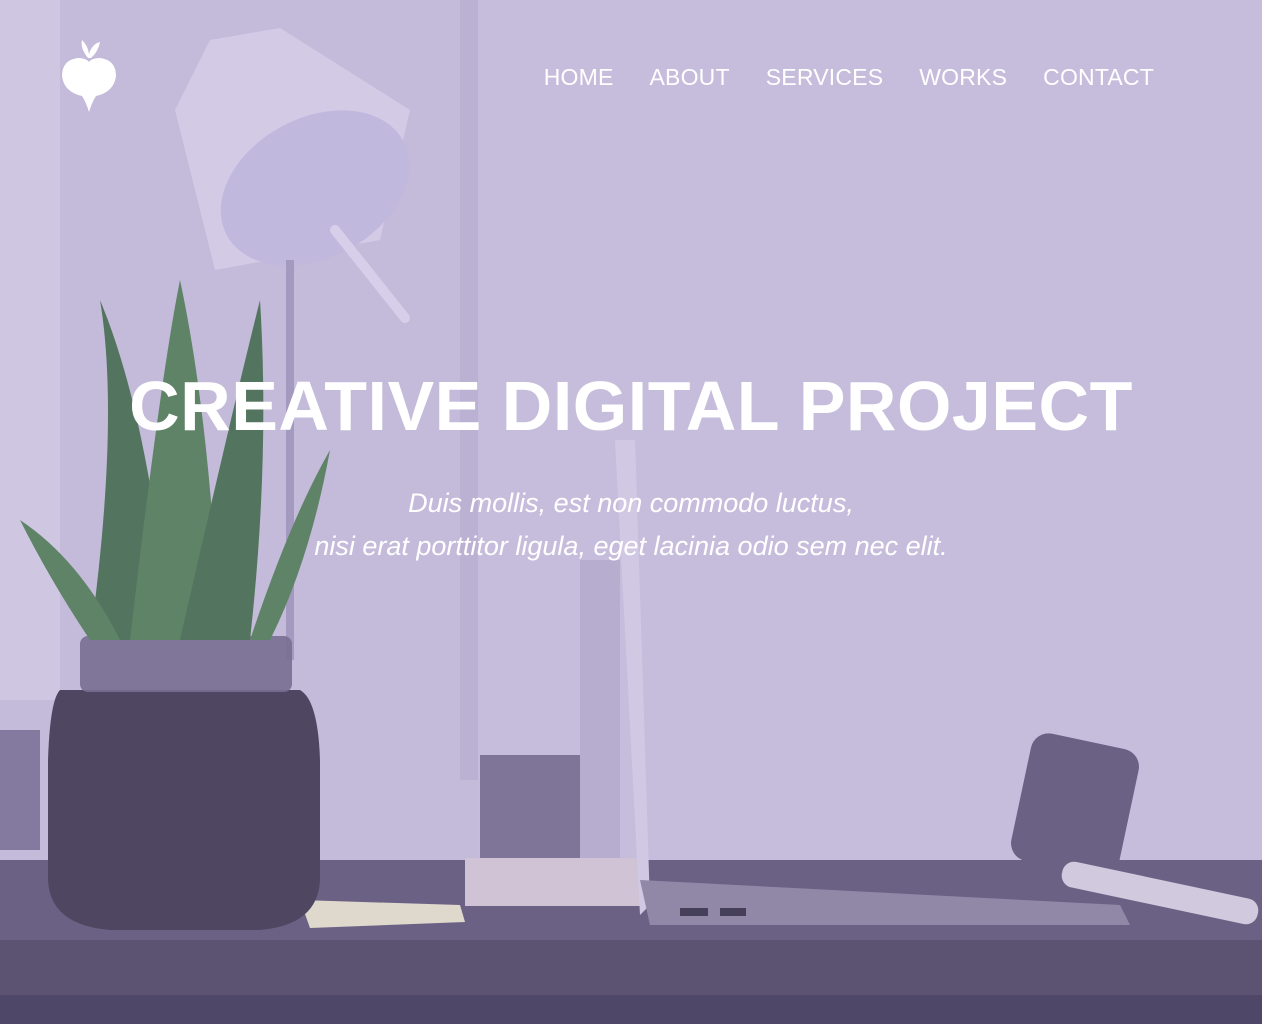 This screenshot has height=1024, width=1262. I want to click on nav-services: SERVICES, so click(825, 77).